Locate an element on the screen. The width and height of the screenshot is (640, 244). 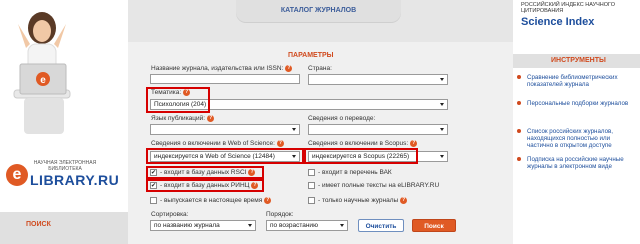
vak-label: - входит в перечень ВАК is located at coordinates (355, 172).